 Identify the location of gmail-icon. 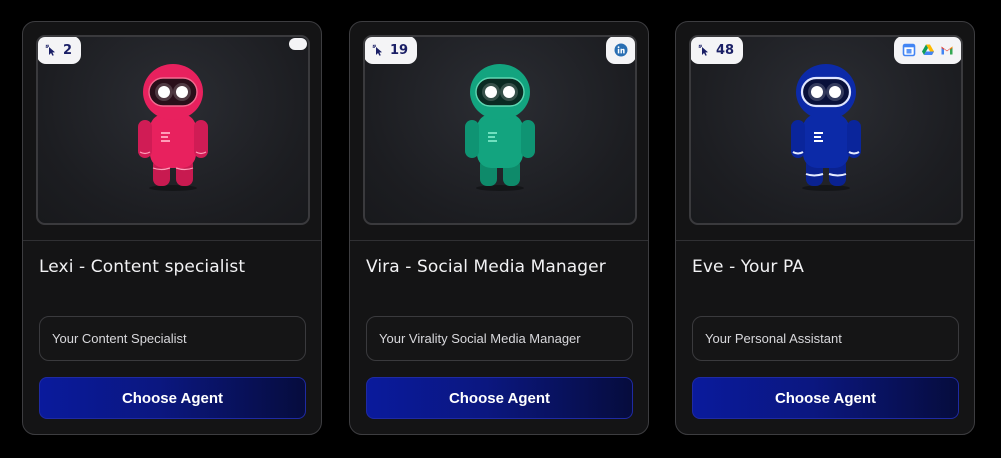
(947, 50).